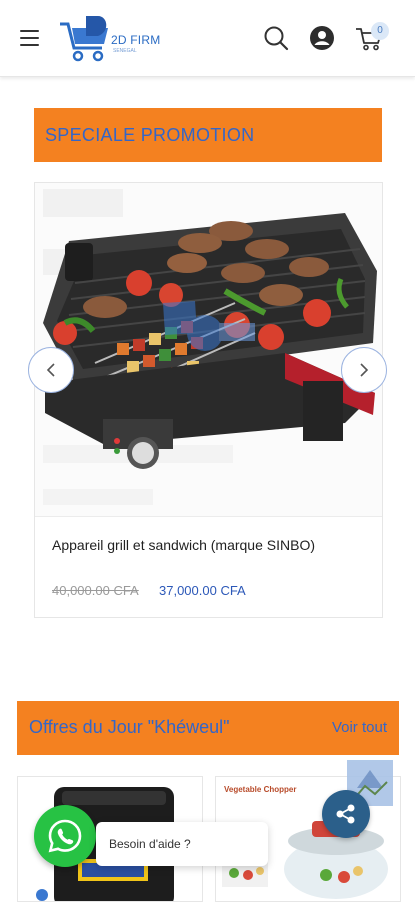 This screenshot has width=415, height=902. Describe the element at coordinates (260, 789) in the screenshot. I see `deal-image-caption: Vegetable Chopper` at that location.